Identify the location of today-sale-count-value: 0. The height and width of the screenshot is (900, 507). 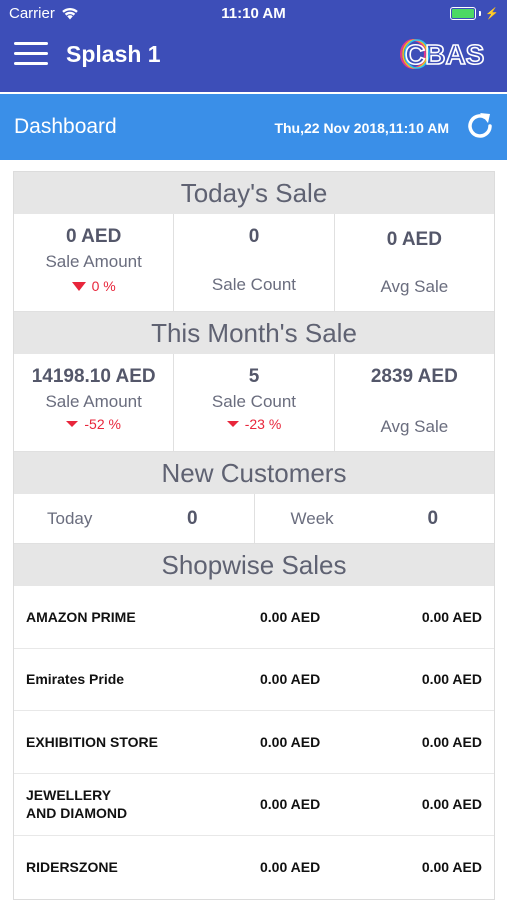
(254, 236).